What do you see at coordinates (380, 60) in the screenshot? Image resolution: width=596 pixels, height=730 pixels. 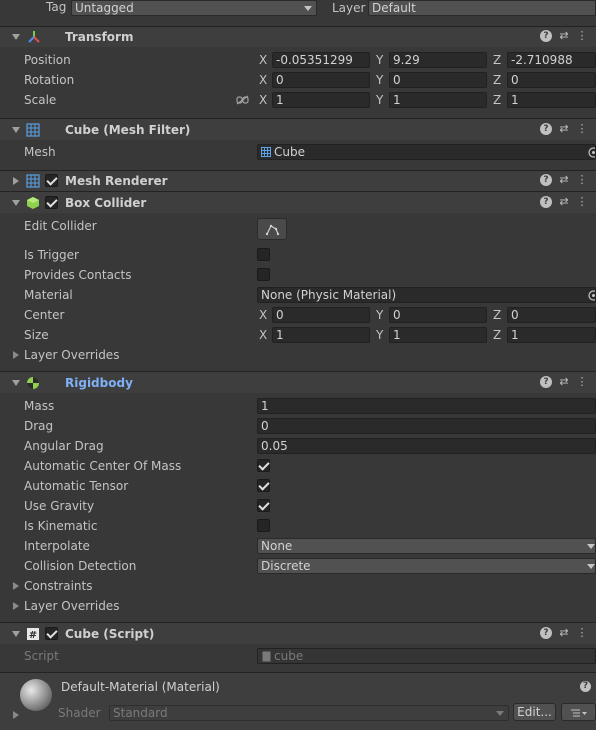 I see `position-y-axis: Y` at bounding box center [380, 60].